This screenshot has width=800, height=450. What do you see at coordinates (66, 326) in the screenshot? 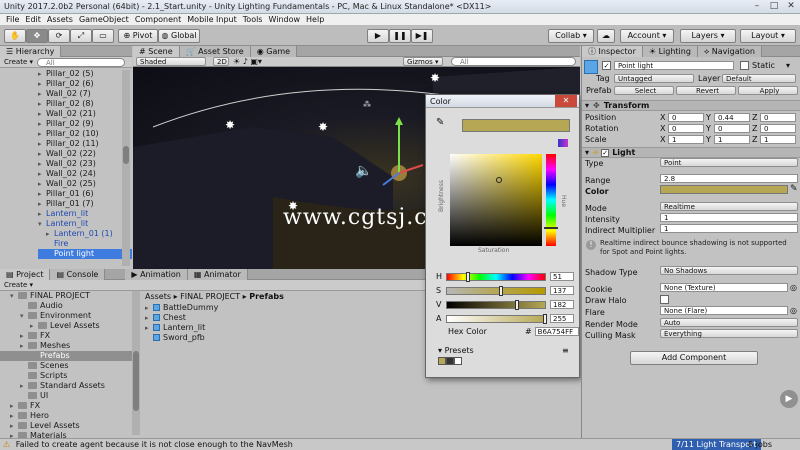
I see `project-folder: ▸ Level Assets` at bounding box center [66, 326].